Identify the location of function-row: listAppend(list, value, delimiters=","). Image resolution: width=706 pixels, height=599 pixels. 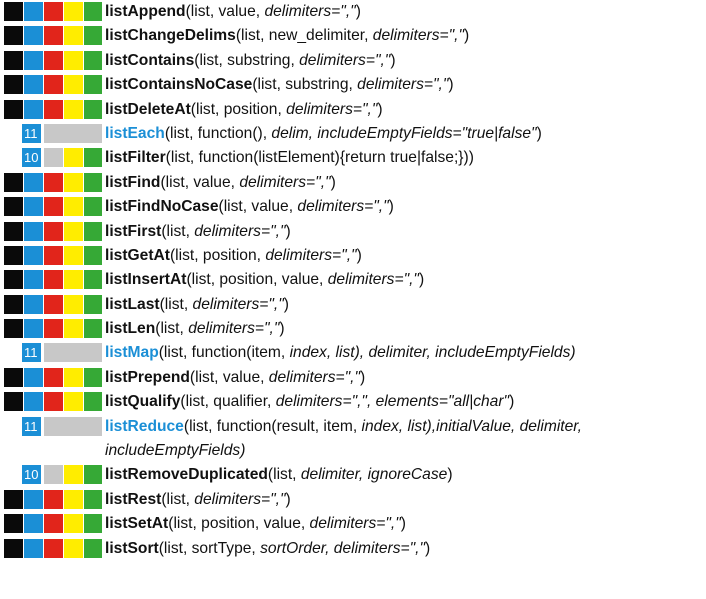
(353, 12).